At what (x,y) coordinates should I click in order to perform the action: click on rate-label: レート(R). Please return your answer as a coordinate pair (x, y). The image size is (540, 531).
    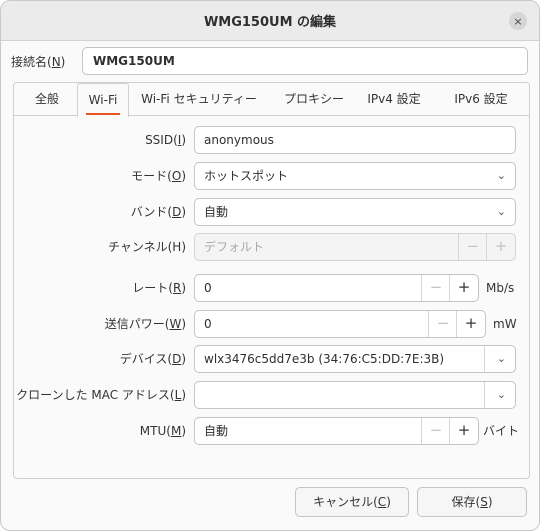
    Looking at the image, I should click on (159, 288).